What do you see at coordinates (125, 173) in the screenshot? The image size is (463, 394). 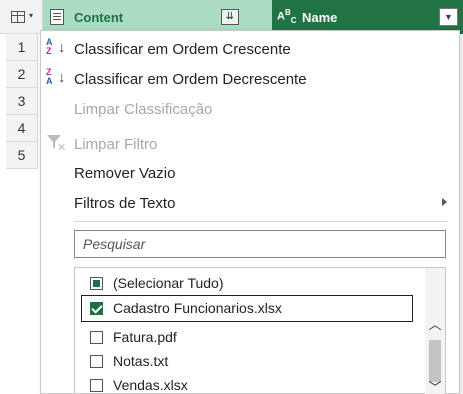 I see `menu-item-label: Remover Vazio` at bounding box center [125, 173].